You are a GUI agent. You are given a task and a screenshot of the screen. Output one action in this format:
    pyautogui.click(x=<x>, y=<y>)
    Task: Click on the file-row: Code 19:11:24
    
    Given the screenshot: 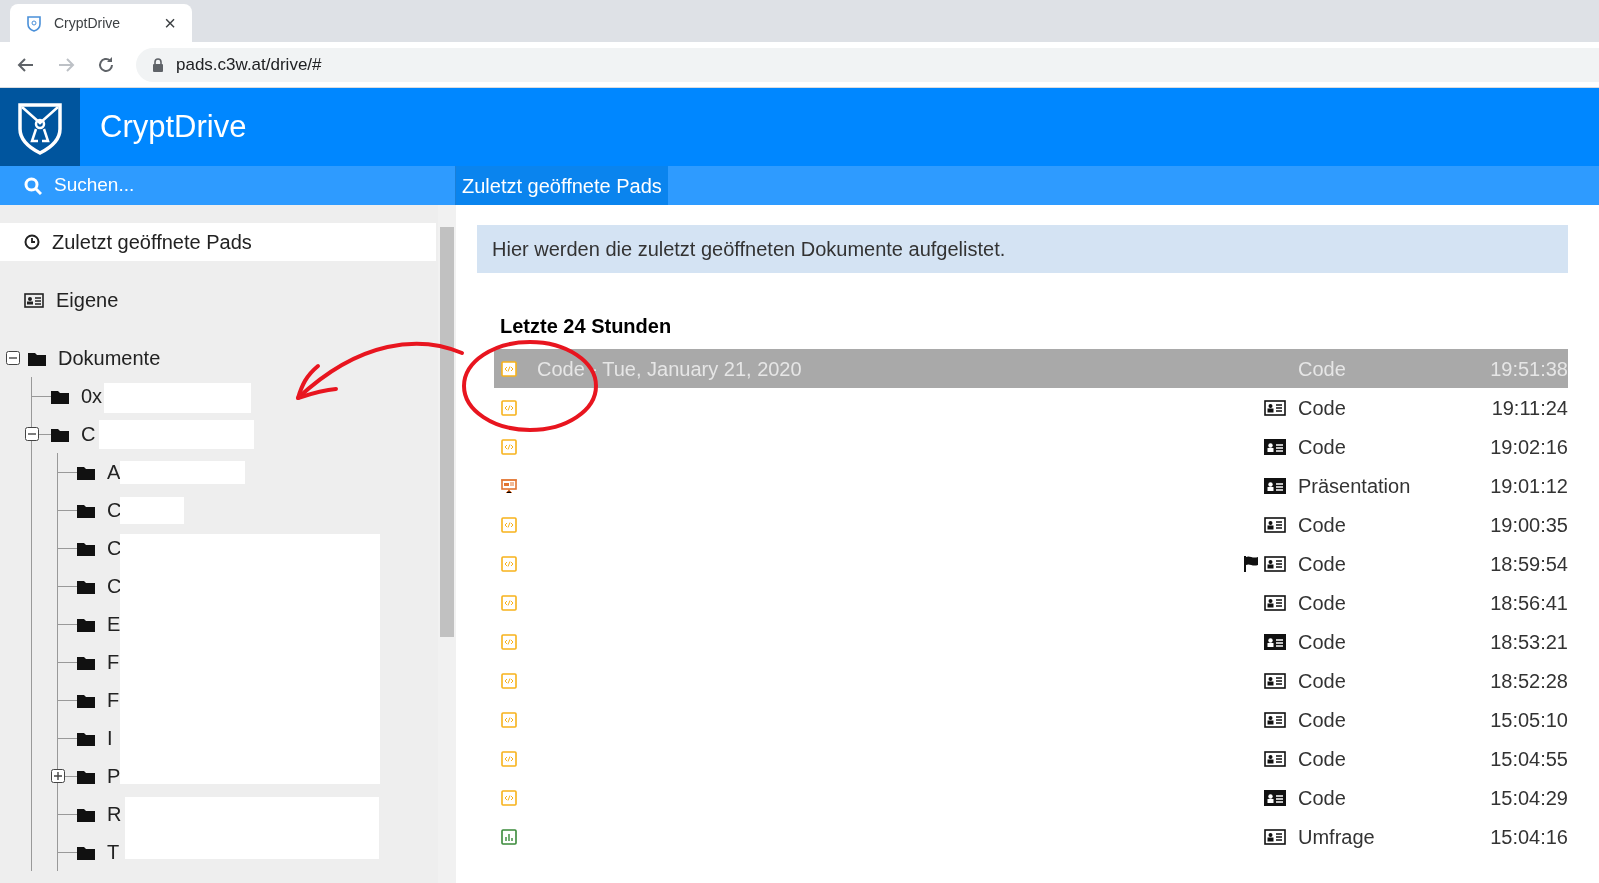 What is the action you would take?
    pyautogui.click(x=1031, y=407)
    